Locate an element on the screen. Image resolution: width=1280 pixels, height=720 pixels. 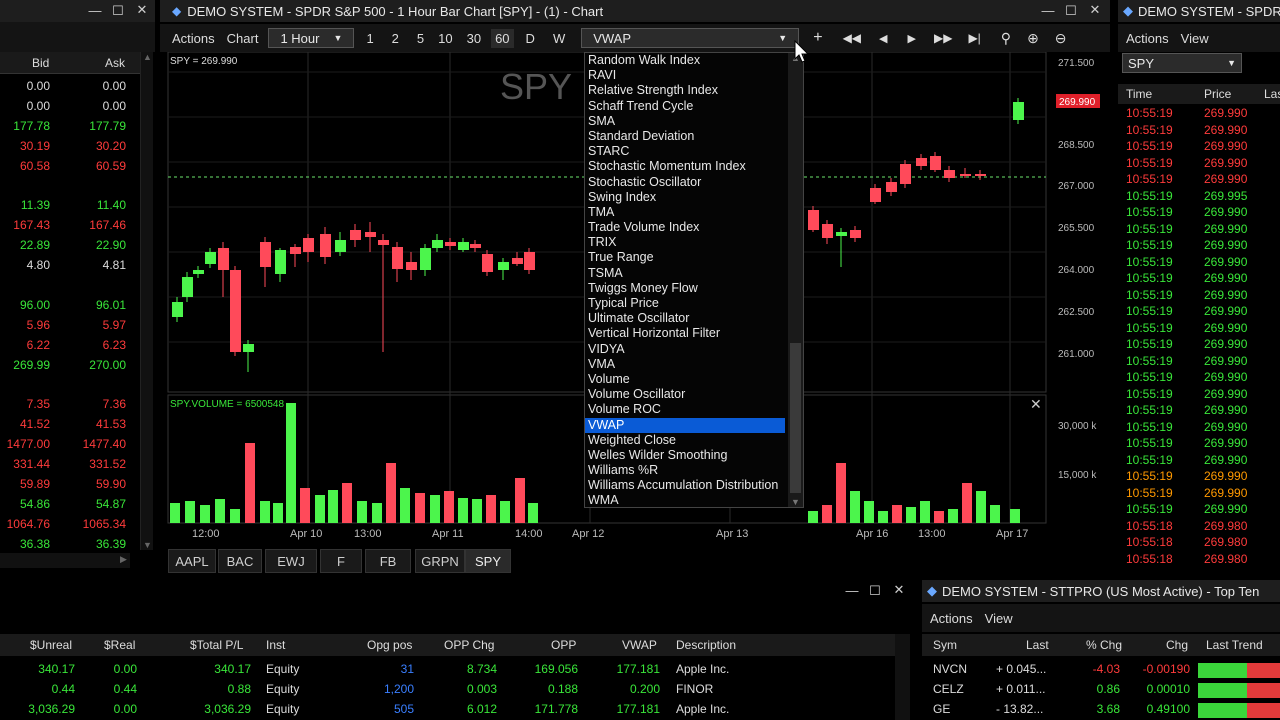
positions-column-header: Opg pos is located at coordinates (389, 645).